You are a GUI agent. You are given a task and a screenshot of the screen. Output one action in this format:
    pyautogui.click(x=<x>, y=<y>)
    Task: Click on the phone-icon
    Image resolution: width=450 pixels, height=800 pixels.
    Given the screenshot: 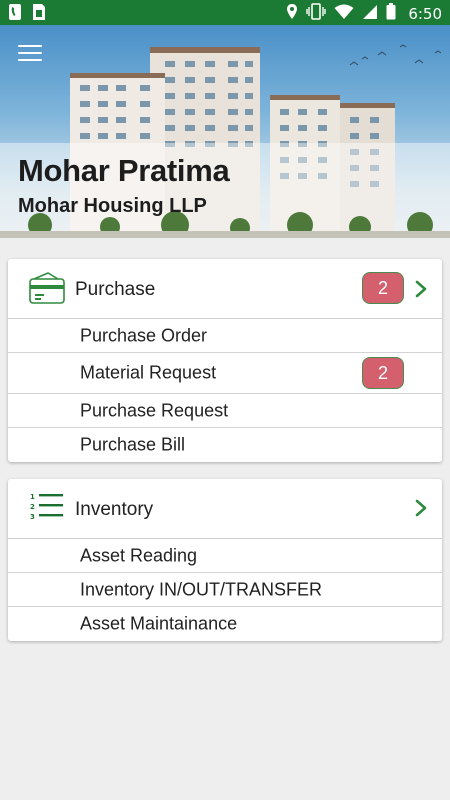 What is the action you would take?
    pyautogui.click(x=15, y=14)
    